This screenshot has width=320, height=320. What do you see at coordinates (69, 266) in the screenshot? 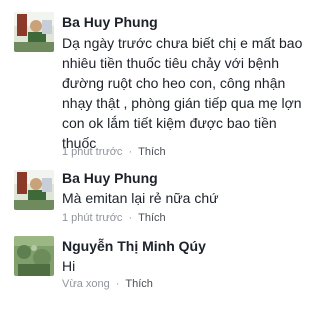
I see `comment-text: Hi` at bounding box center [69, 266].